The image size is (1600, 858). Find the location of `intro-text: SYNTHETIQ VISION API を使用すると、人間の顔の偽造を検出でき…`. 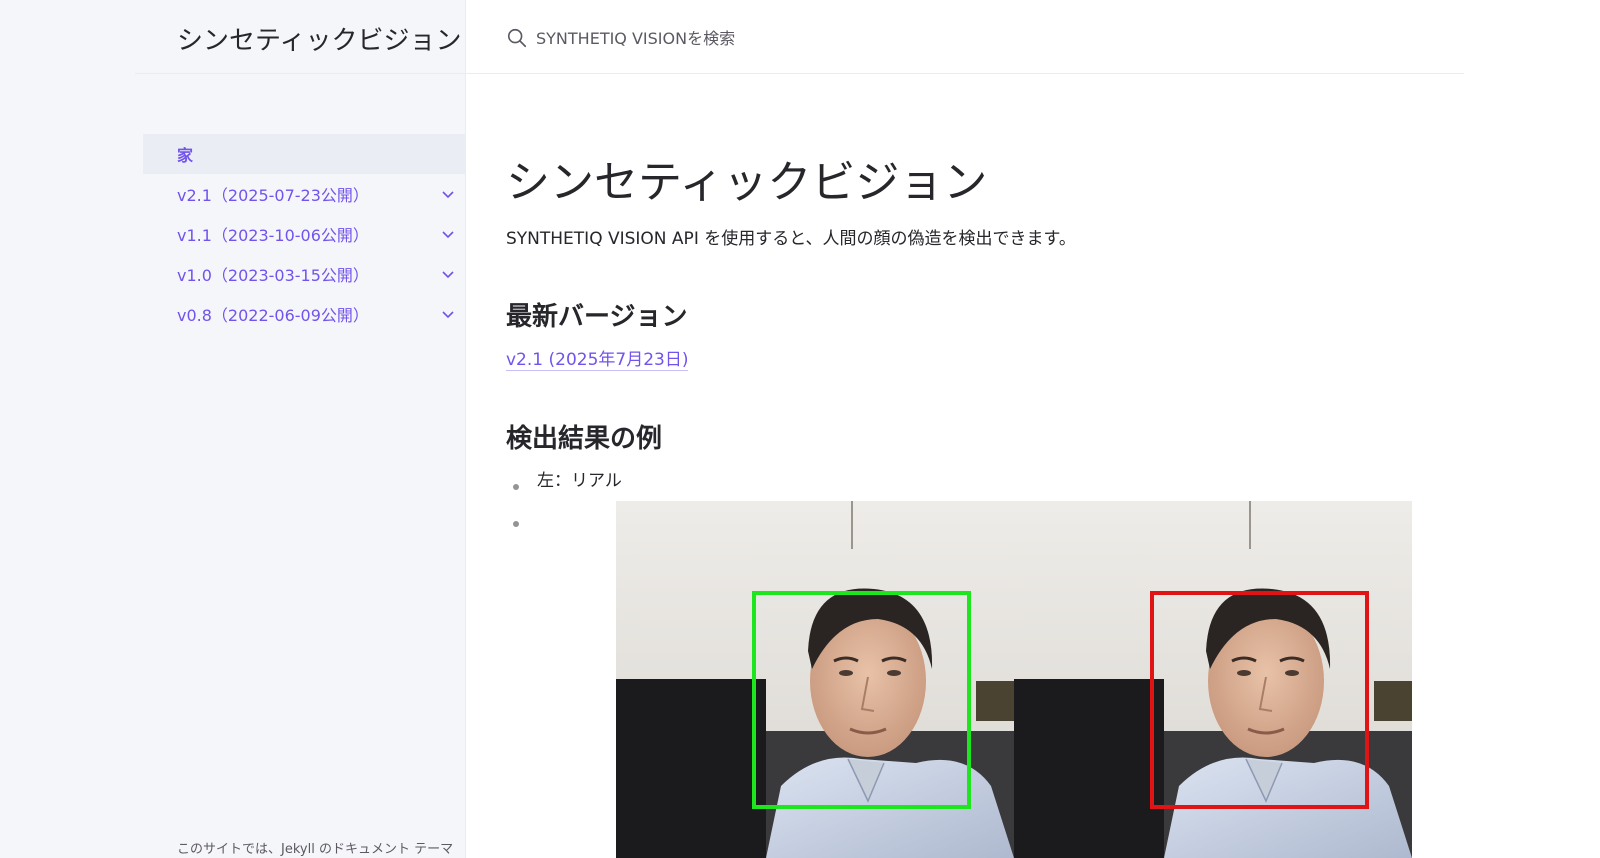

intro-text: SYNTHETIQ VISION API を使用すると、人間の顔の偽造を検出でき… is located at coordinates (791, 239).